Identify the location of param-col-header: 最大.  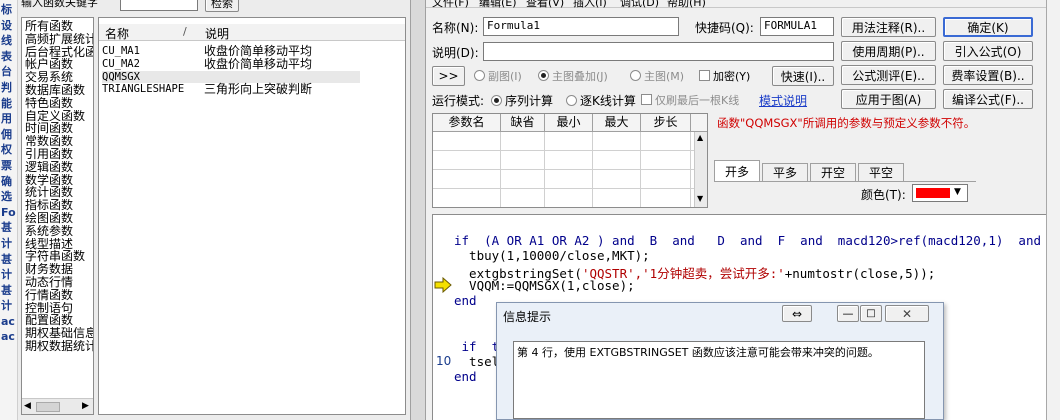
(617, 122).